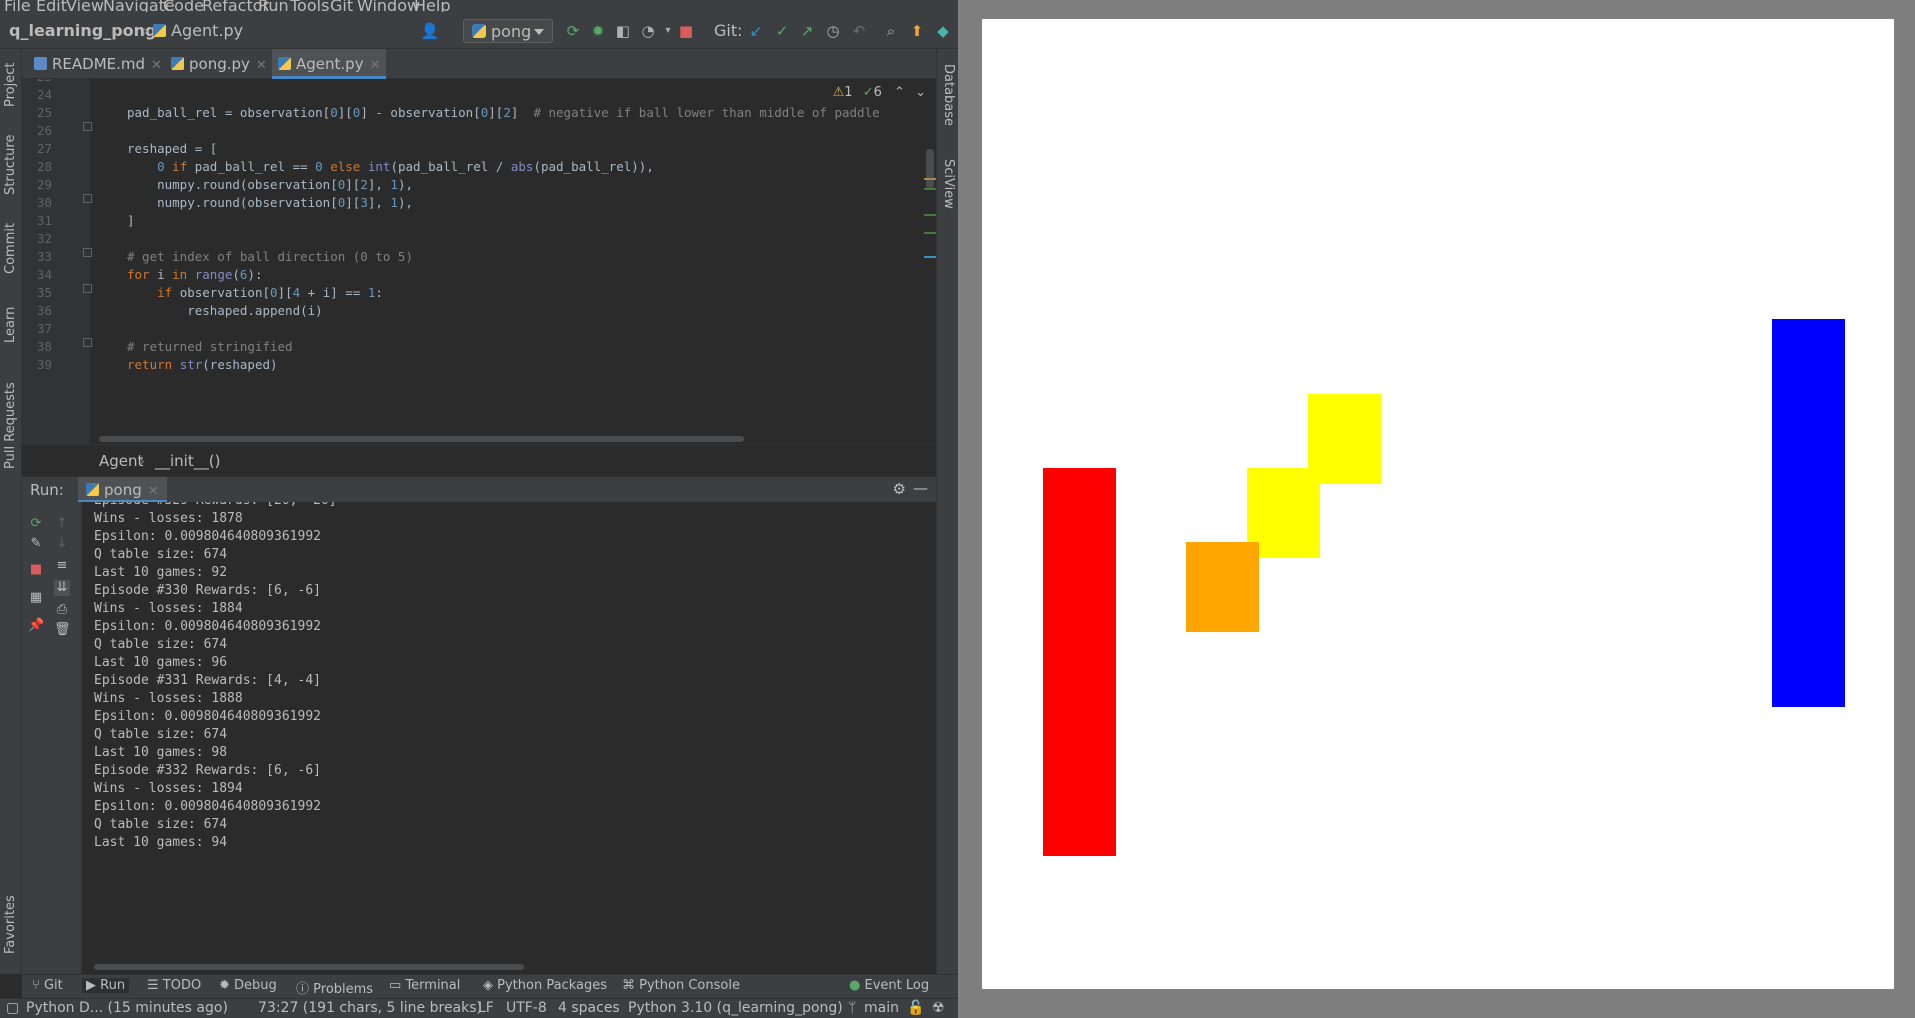  Describe the element at coordinates (589, 1008) in the screenshot. I see `indent-setting: 4 spaces` at that location.